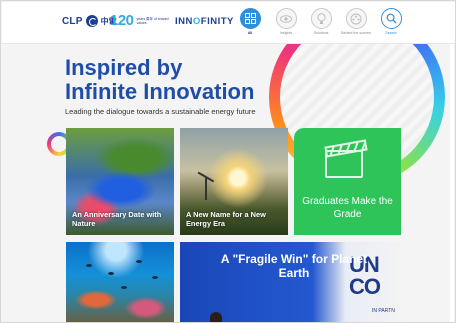  What do you see at coordinates (117, 219) in the screenshot?
I see `story-card-title: An Anniversary Date with Nature` at bounding box center [117, 219].